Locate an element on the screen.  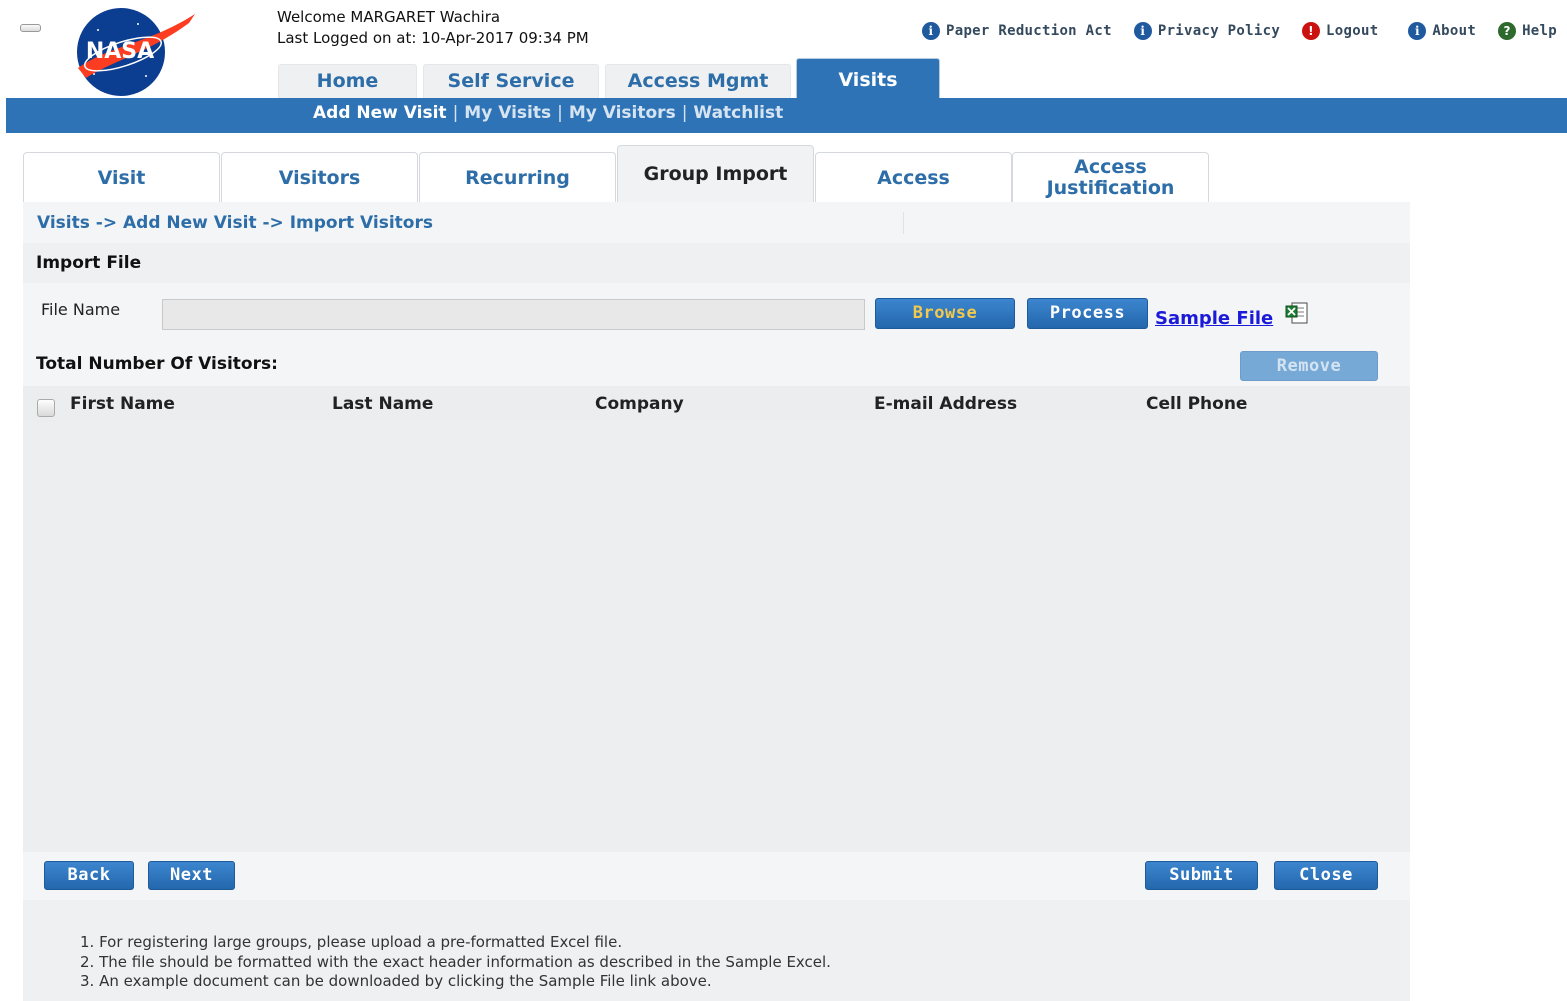
paper-reduction-act-link: i Paper Reduction Act is located at coordinates (1016, 31).